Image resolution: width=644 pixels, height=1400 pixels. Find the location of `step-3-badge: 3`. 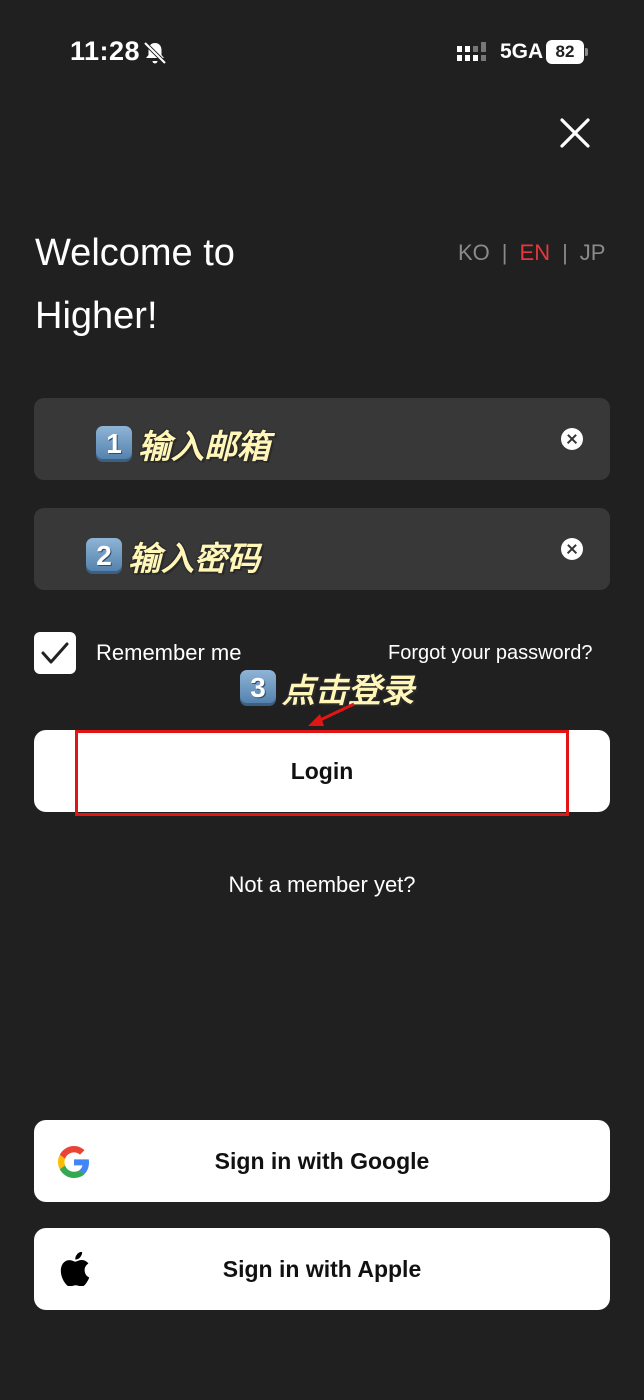

step-3-badge: 3 is located at coordinates (258, 688).